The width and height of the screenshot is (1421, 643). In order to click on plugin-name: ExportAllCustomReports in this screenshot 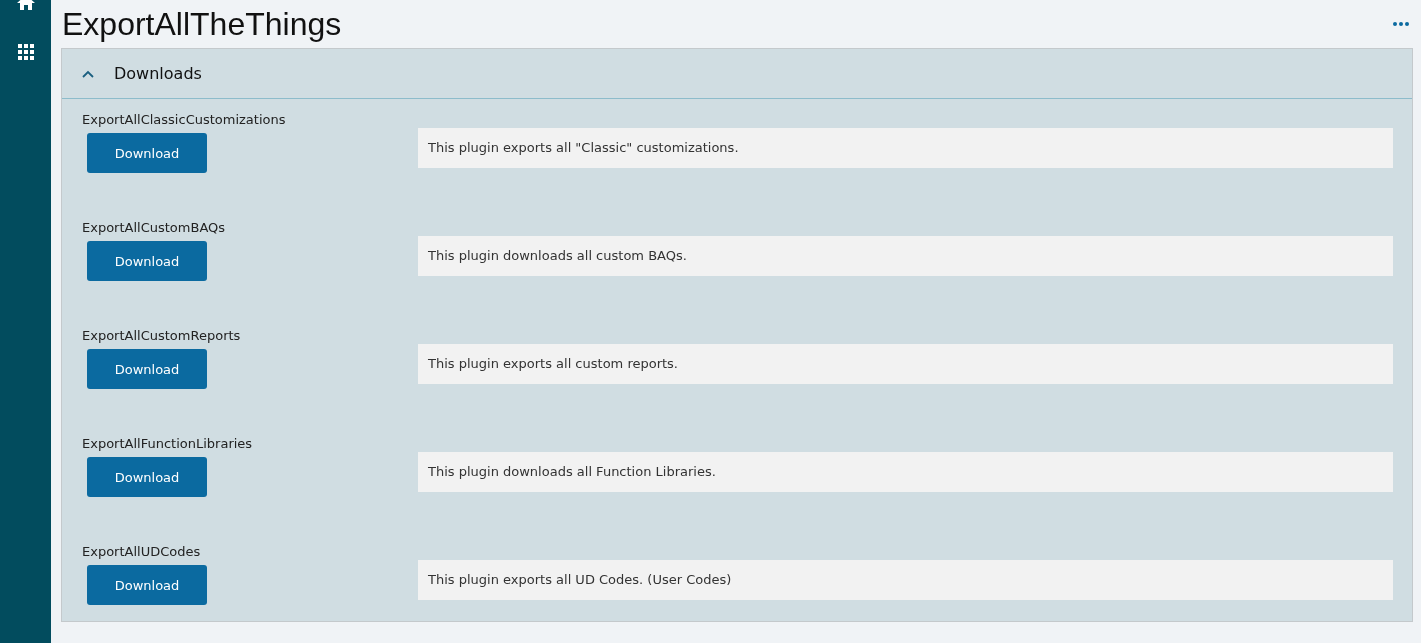, I will do `click(162, 336)`.